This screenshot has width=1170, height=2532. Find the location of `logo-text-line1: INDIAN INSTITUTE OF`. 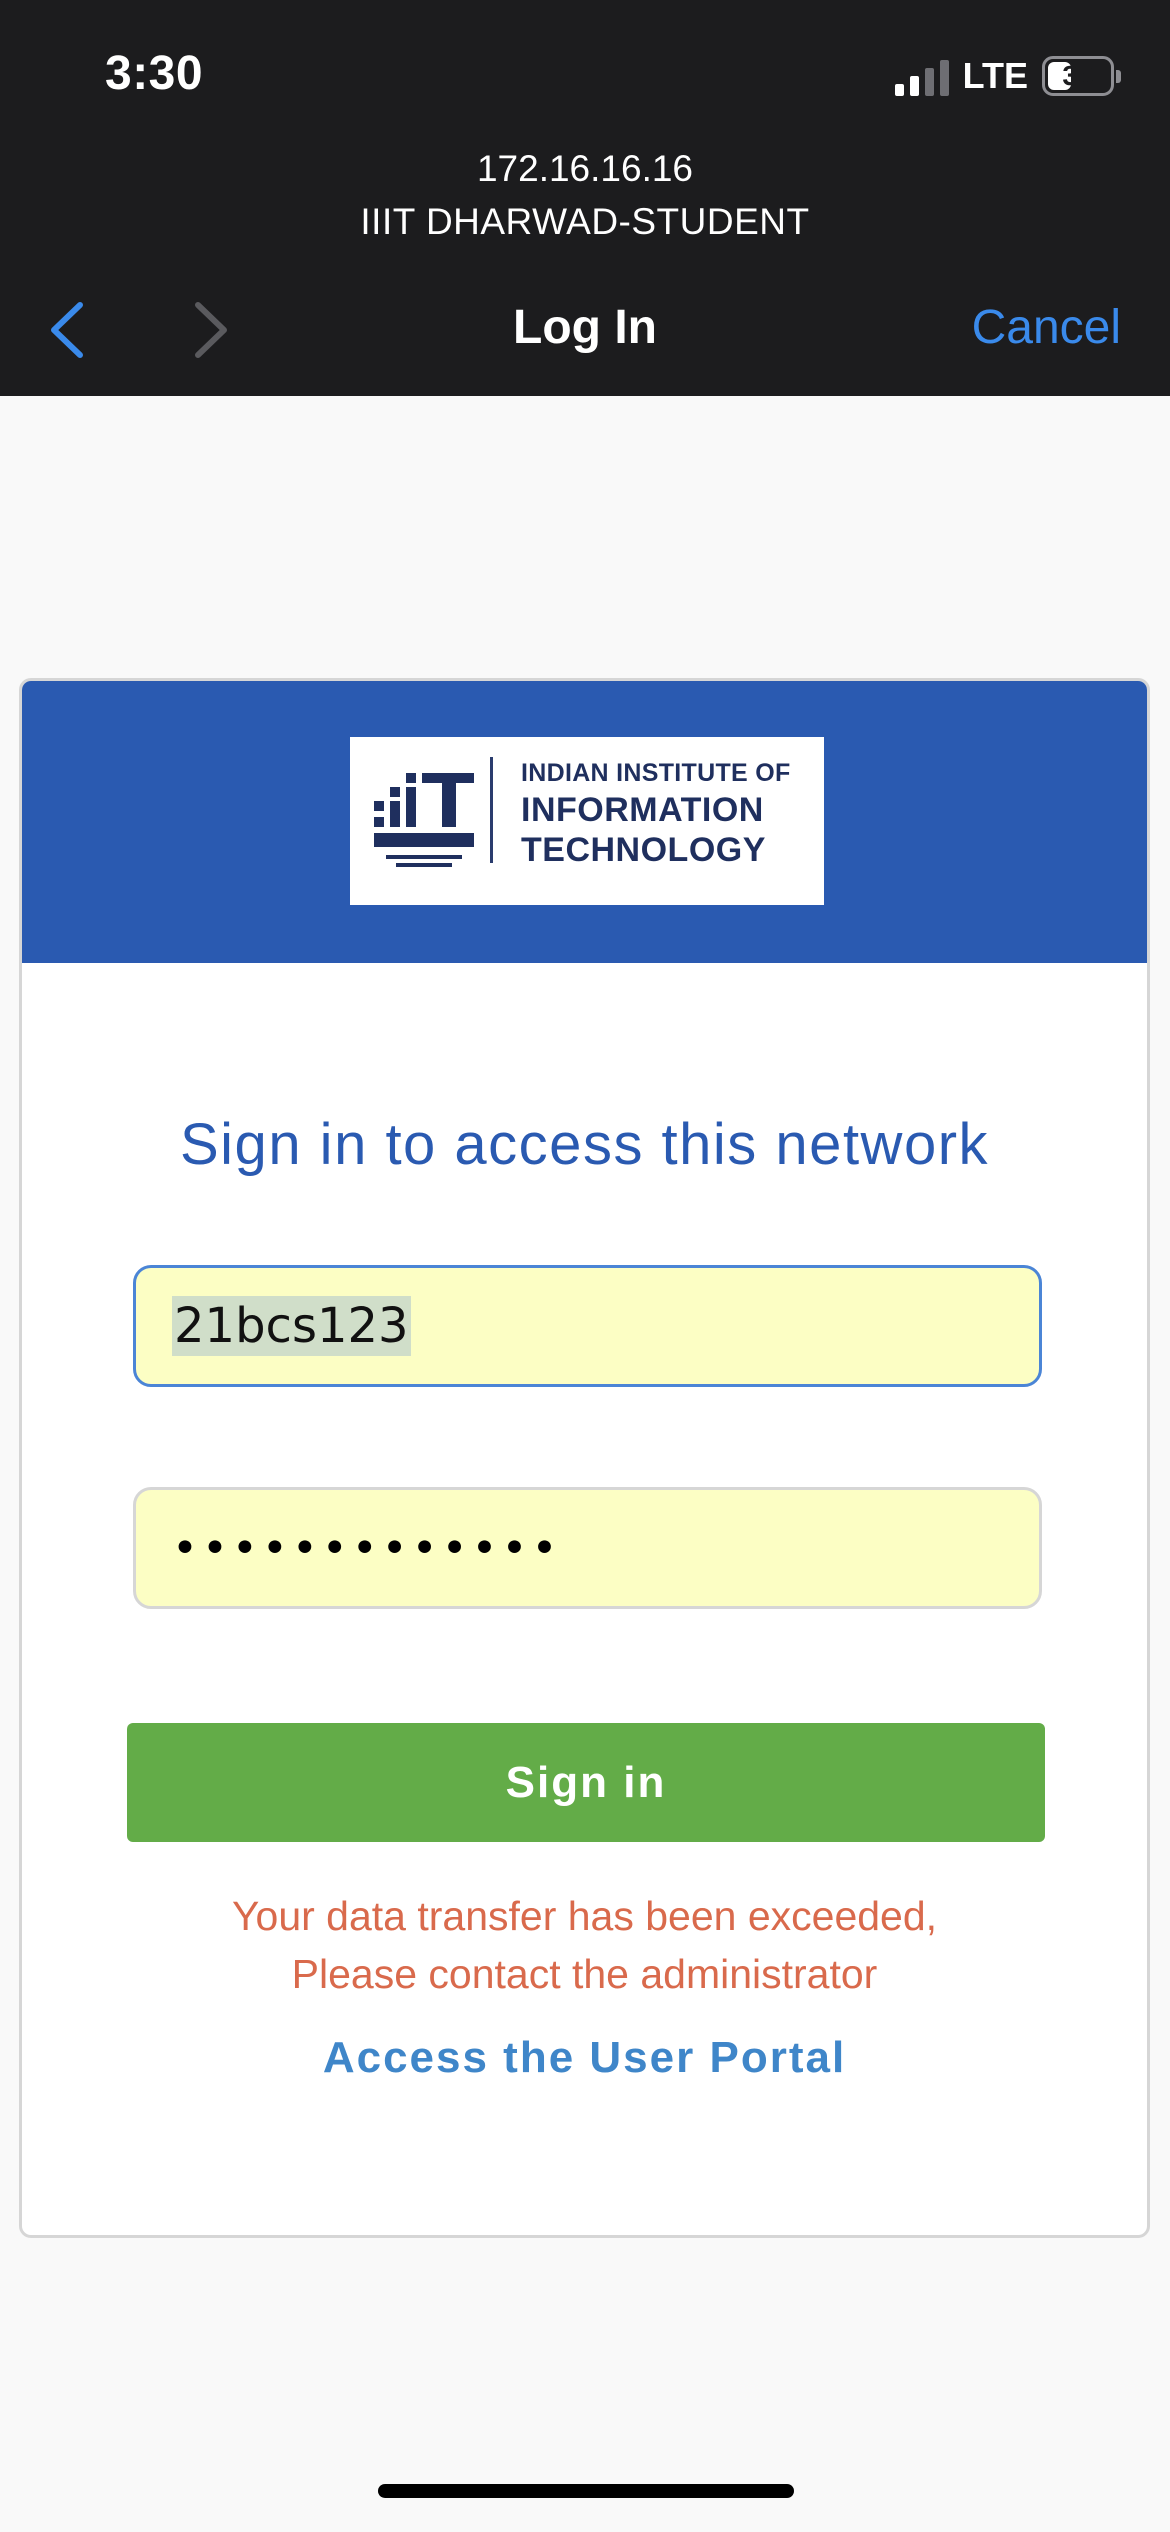

logo-text-line1: INDIAN INSTITUTE OF is located at coordinates (656, 773).